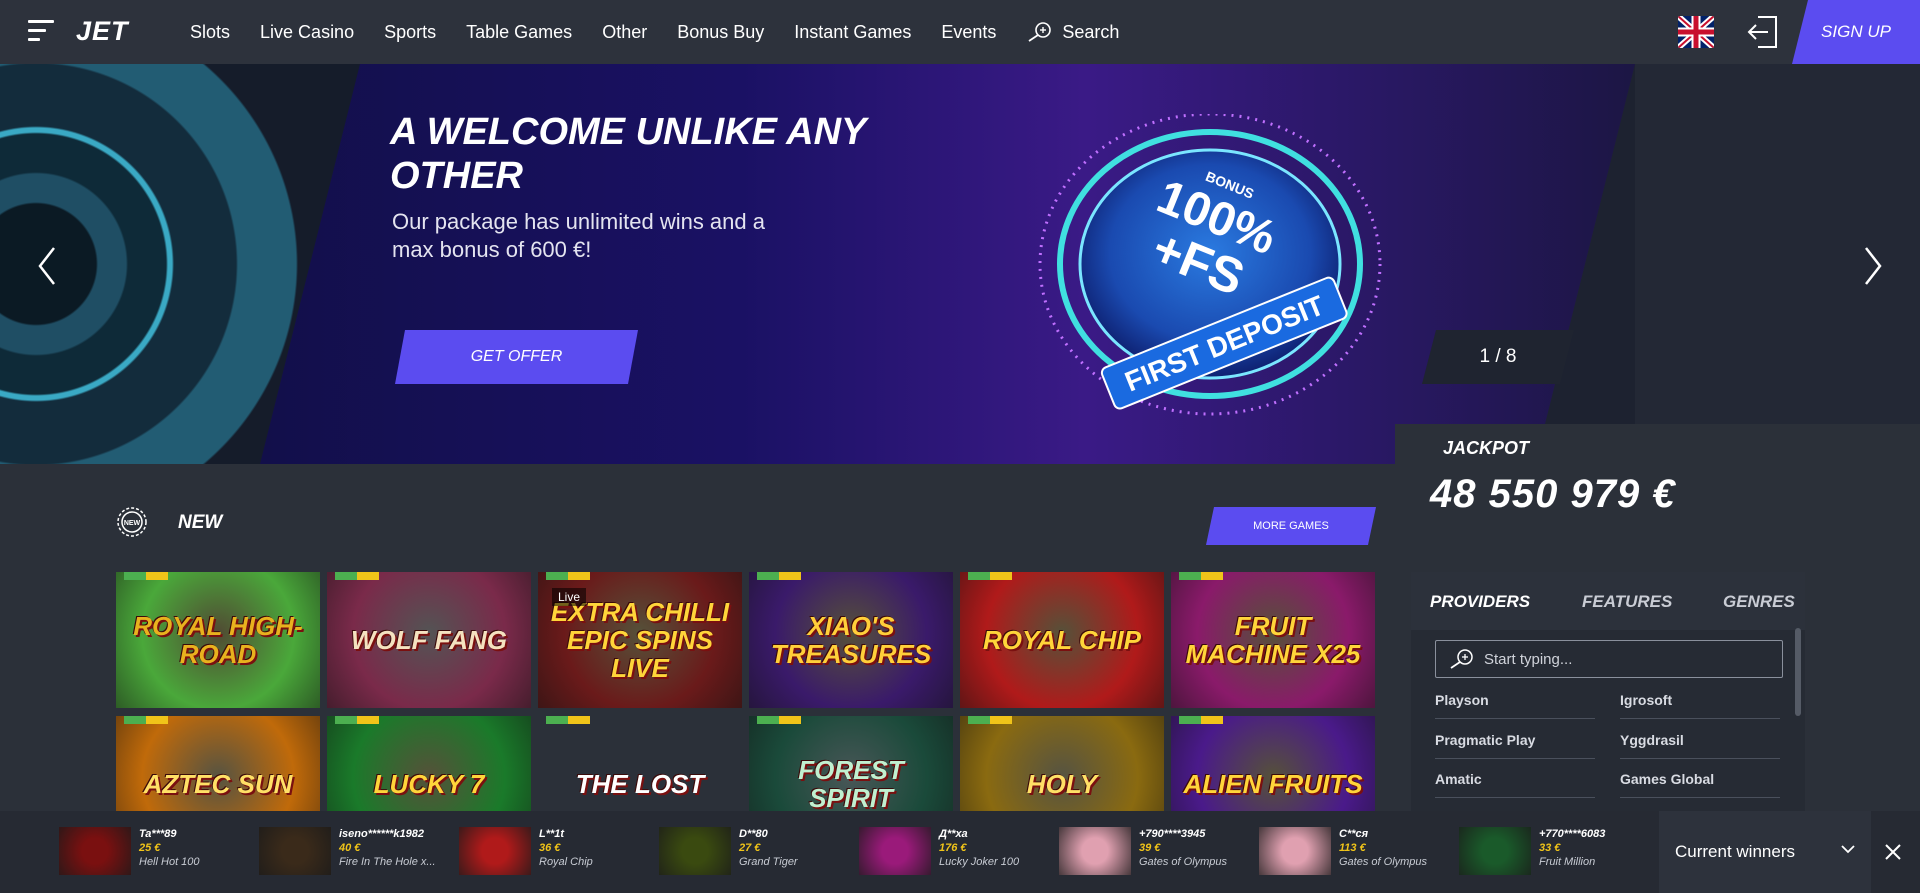  I want to click on winner-amount: 113 €, so click(1352, 848).